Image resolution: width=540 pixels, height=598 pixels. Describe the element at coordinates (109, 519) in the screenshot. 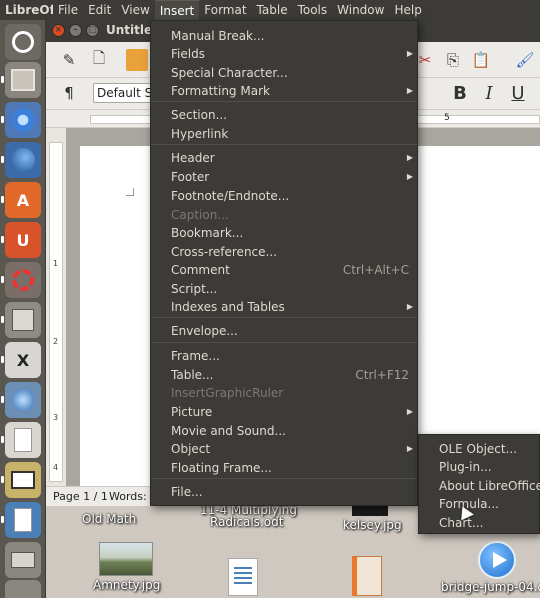

I see `desktop-label-old-math: Old Math` at that location.